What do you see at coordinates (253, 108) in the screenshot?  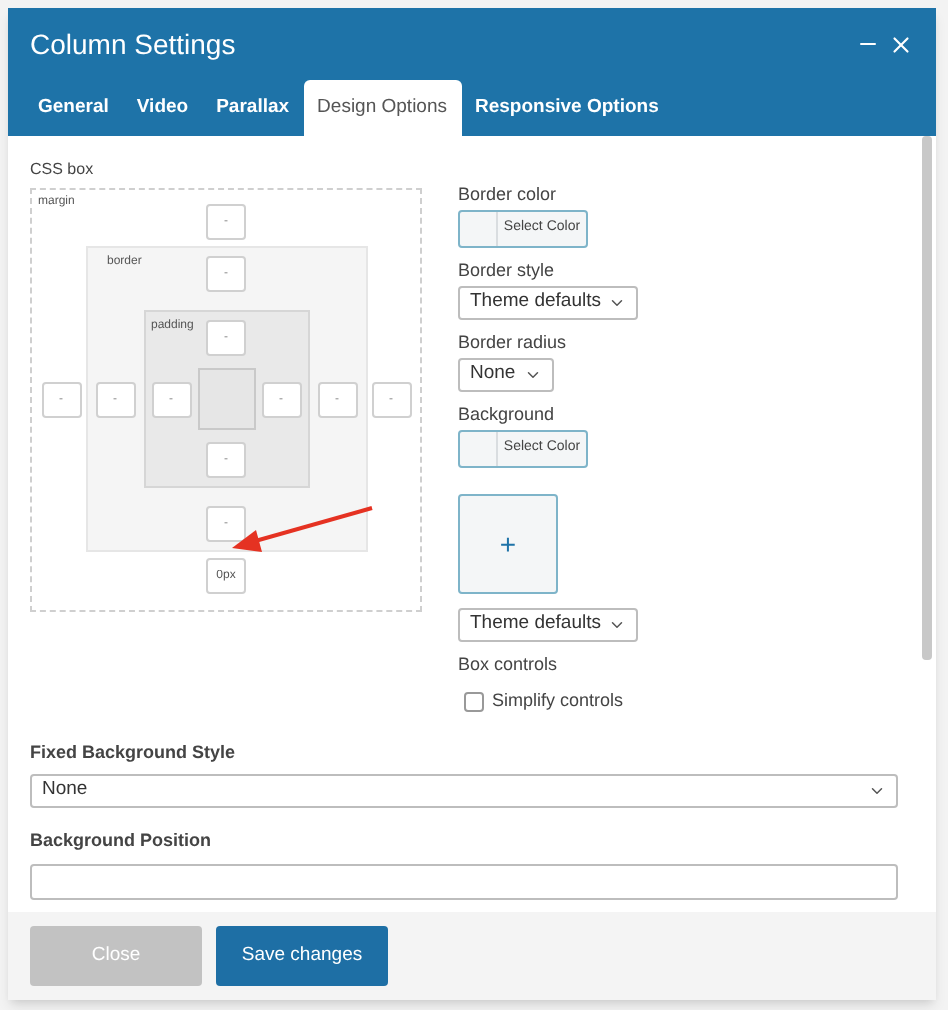 I see `tab: Parallax` at bounding box center [253, 108].